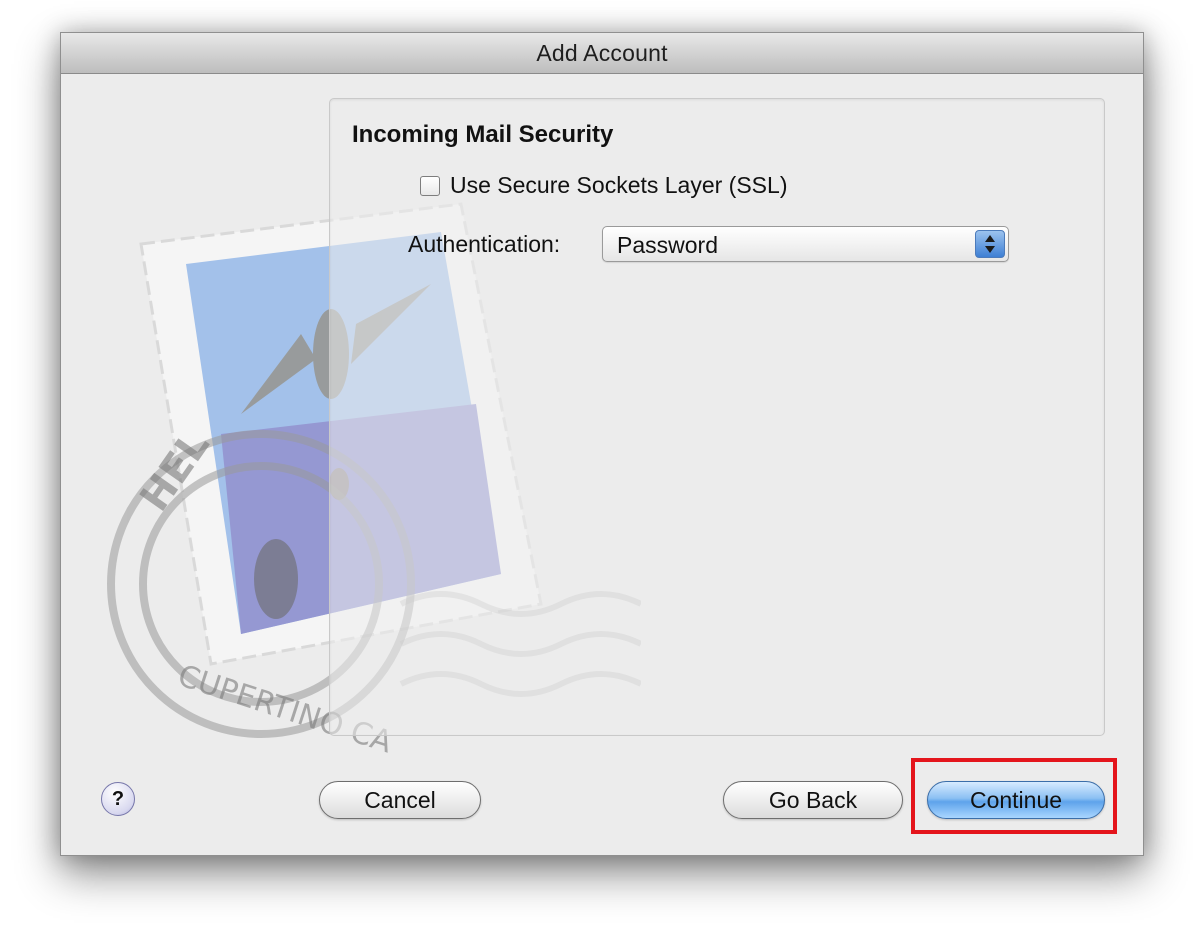 The height and width of the screenshot is (930, 1195). I want to click on ssl-checkbox, so click(430, 185).